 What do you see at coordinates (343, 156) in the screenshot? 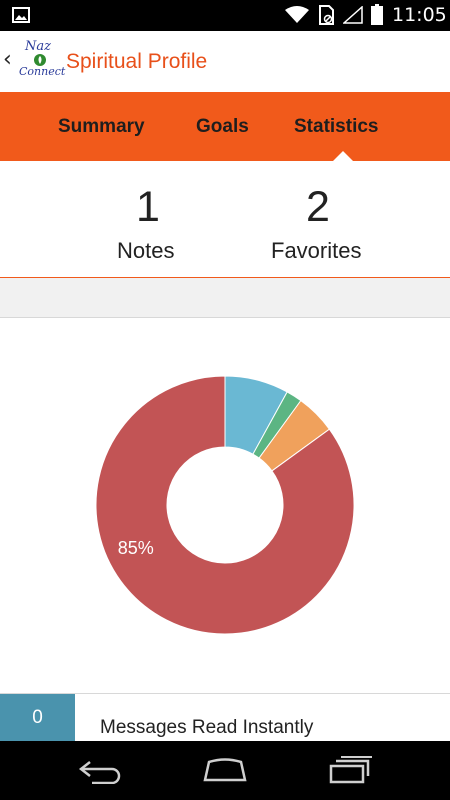
I see `selected-tab-indicator` at bounding box center [343, 156].